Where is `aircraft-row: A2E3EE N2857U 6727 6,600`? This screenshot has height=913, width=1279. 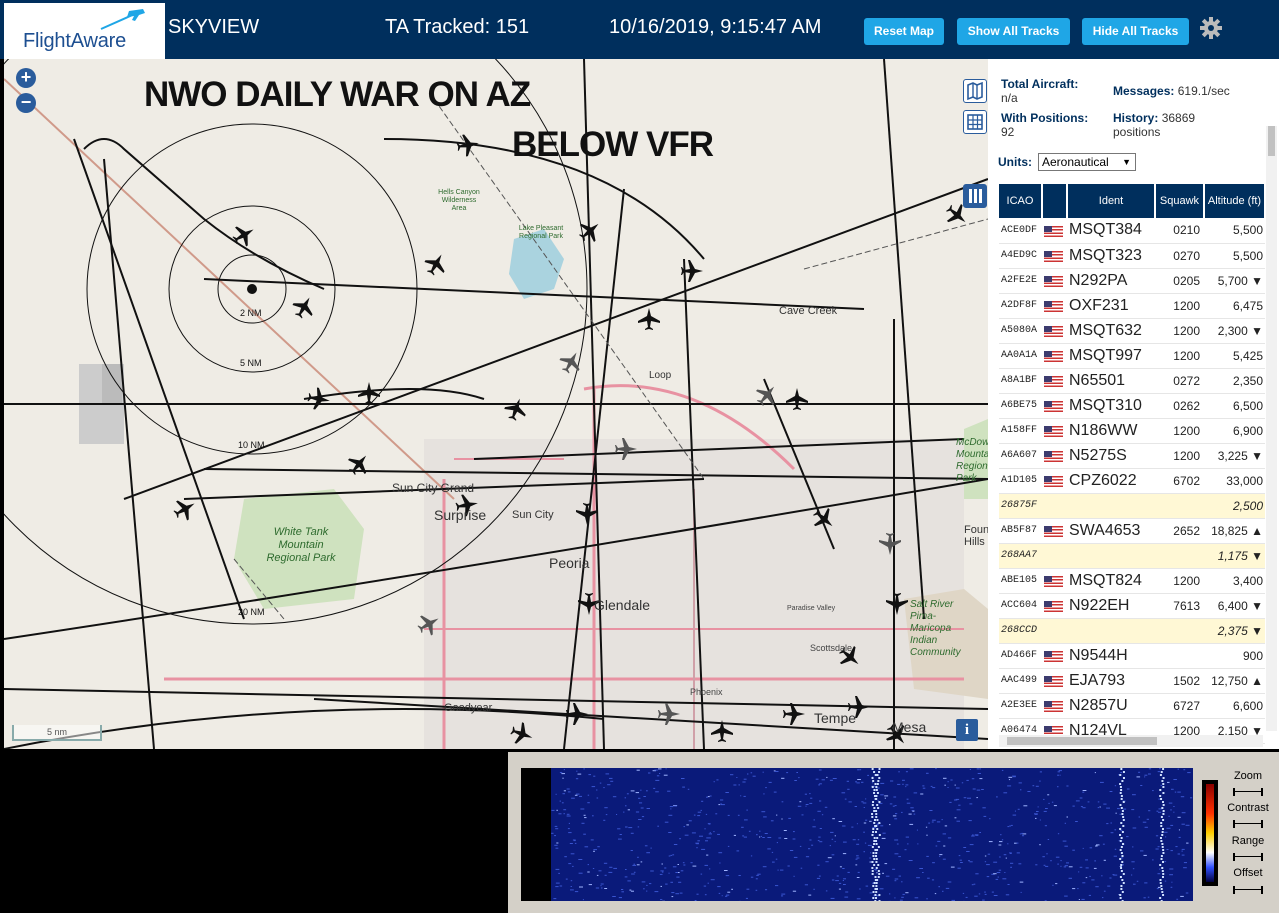 aircraft-row: A2E3EE N2857U 6727 6,600 is located at coordinates (1132, 706).